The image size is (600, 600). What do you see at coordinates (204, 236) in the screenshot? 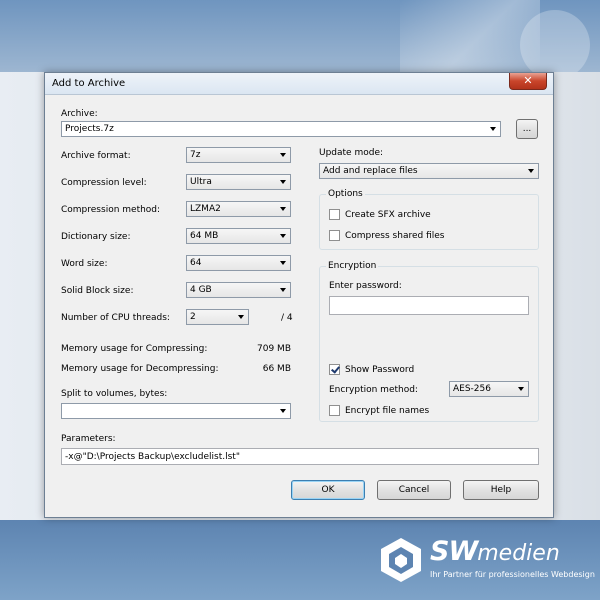
I see `dictionary-size-value: 64 MB` at bounding box center [204, 236].